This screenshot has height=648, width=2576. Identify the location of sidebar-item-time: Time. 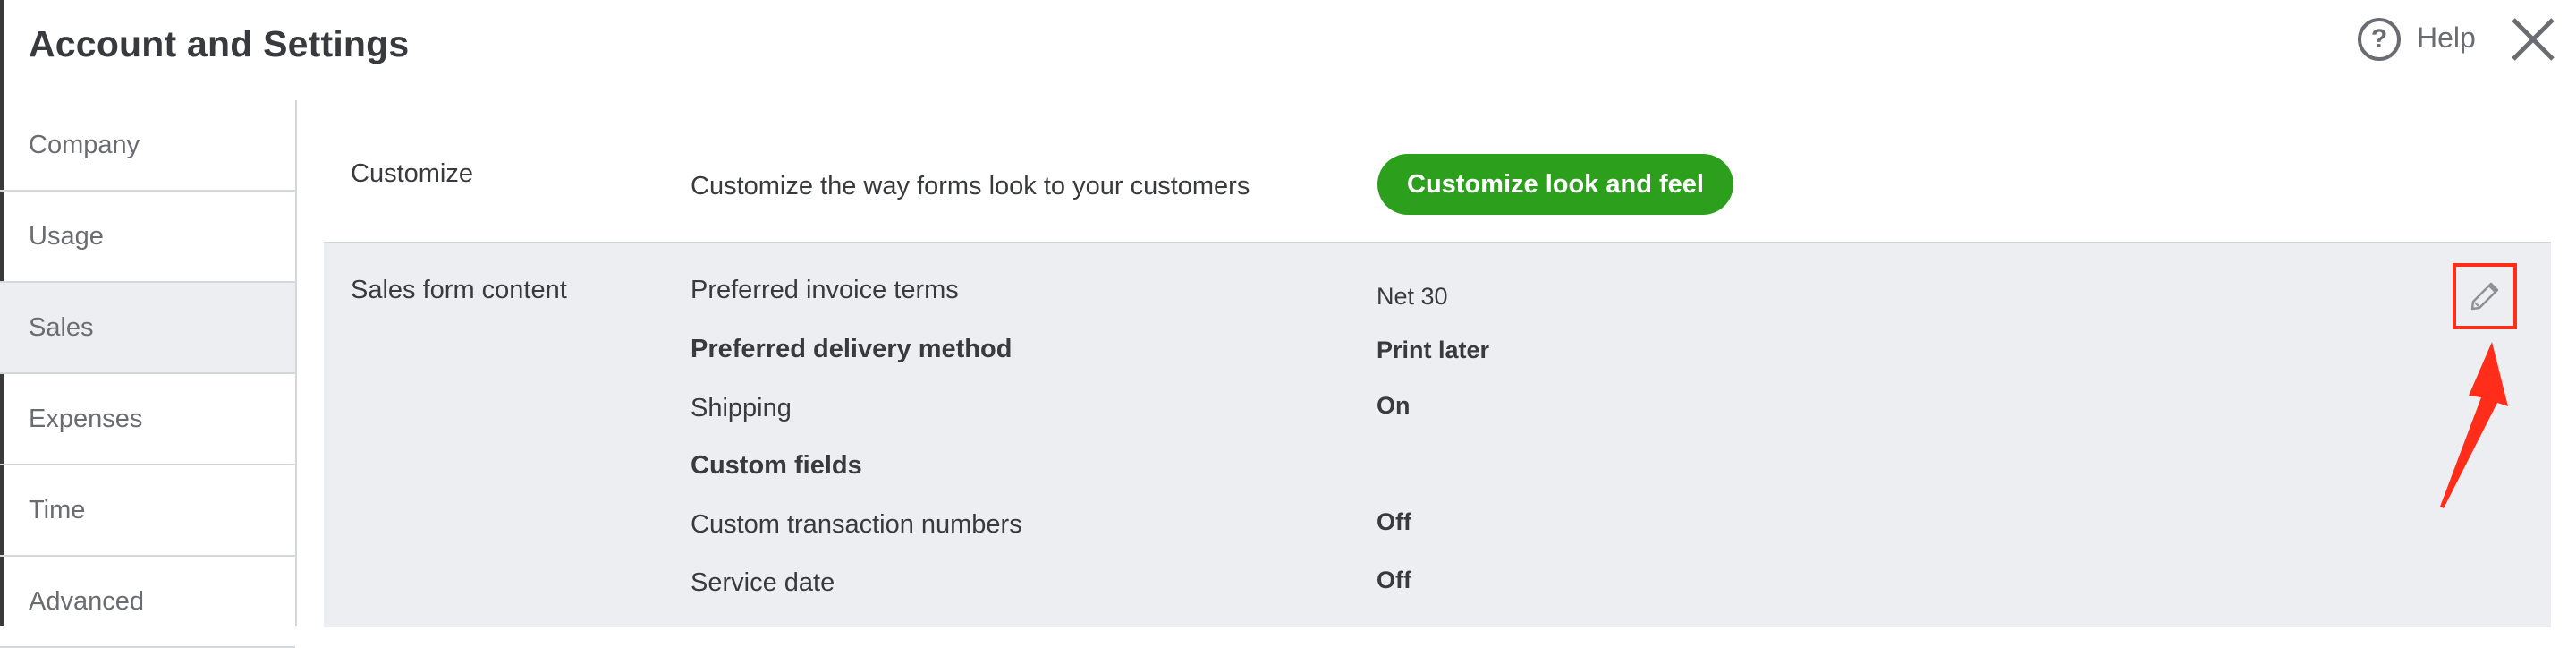
(147, 511).